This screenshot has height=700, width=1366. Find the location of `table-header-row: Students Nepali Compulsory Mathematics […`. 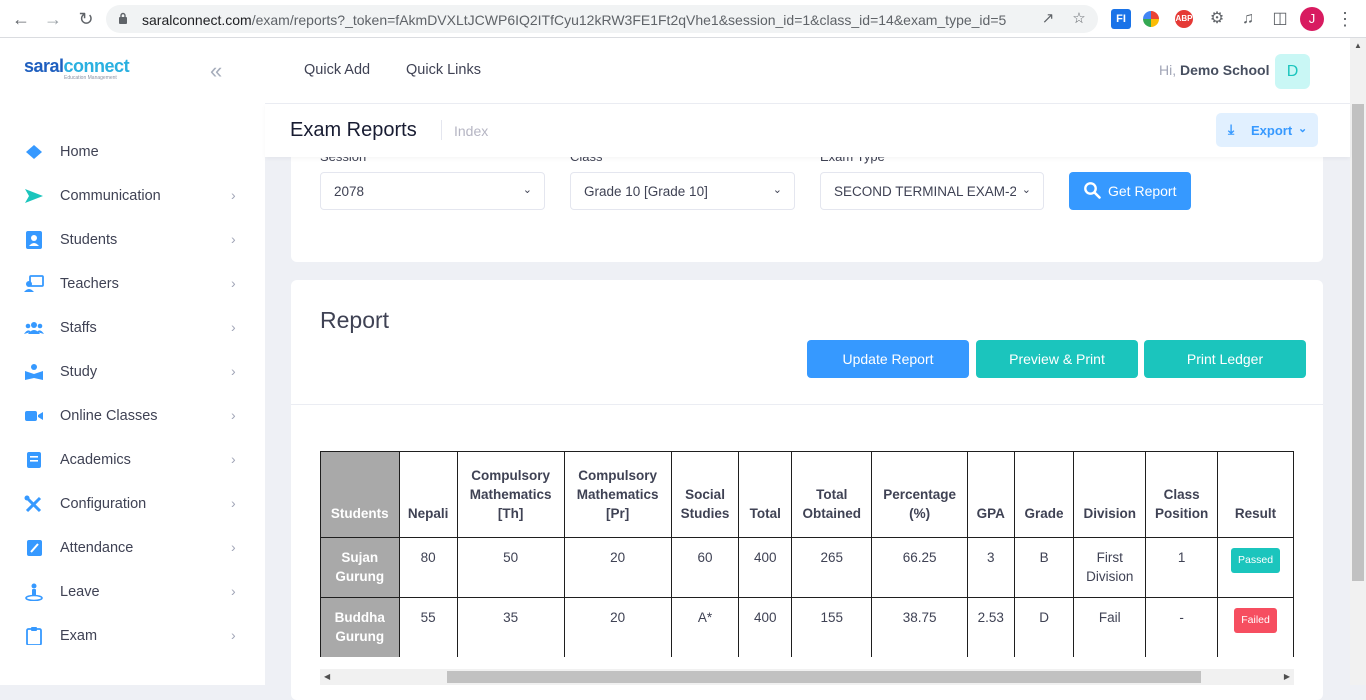

table-header-row: Students Nepali Compulsory Mathematics [… is located at coordinates (807, 494).